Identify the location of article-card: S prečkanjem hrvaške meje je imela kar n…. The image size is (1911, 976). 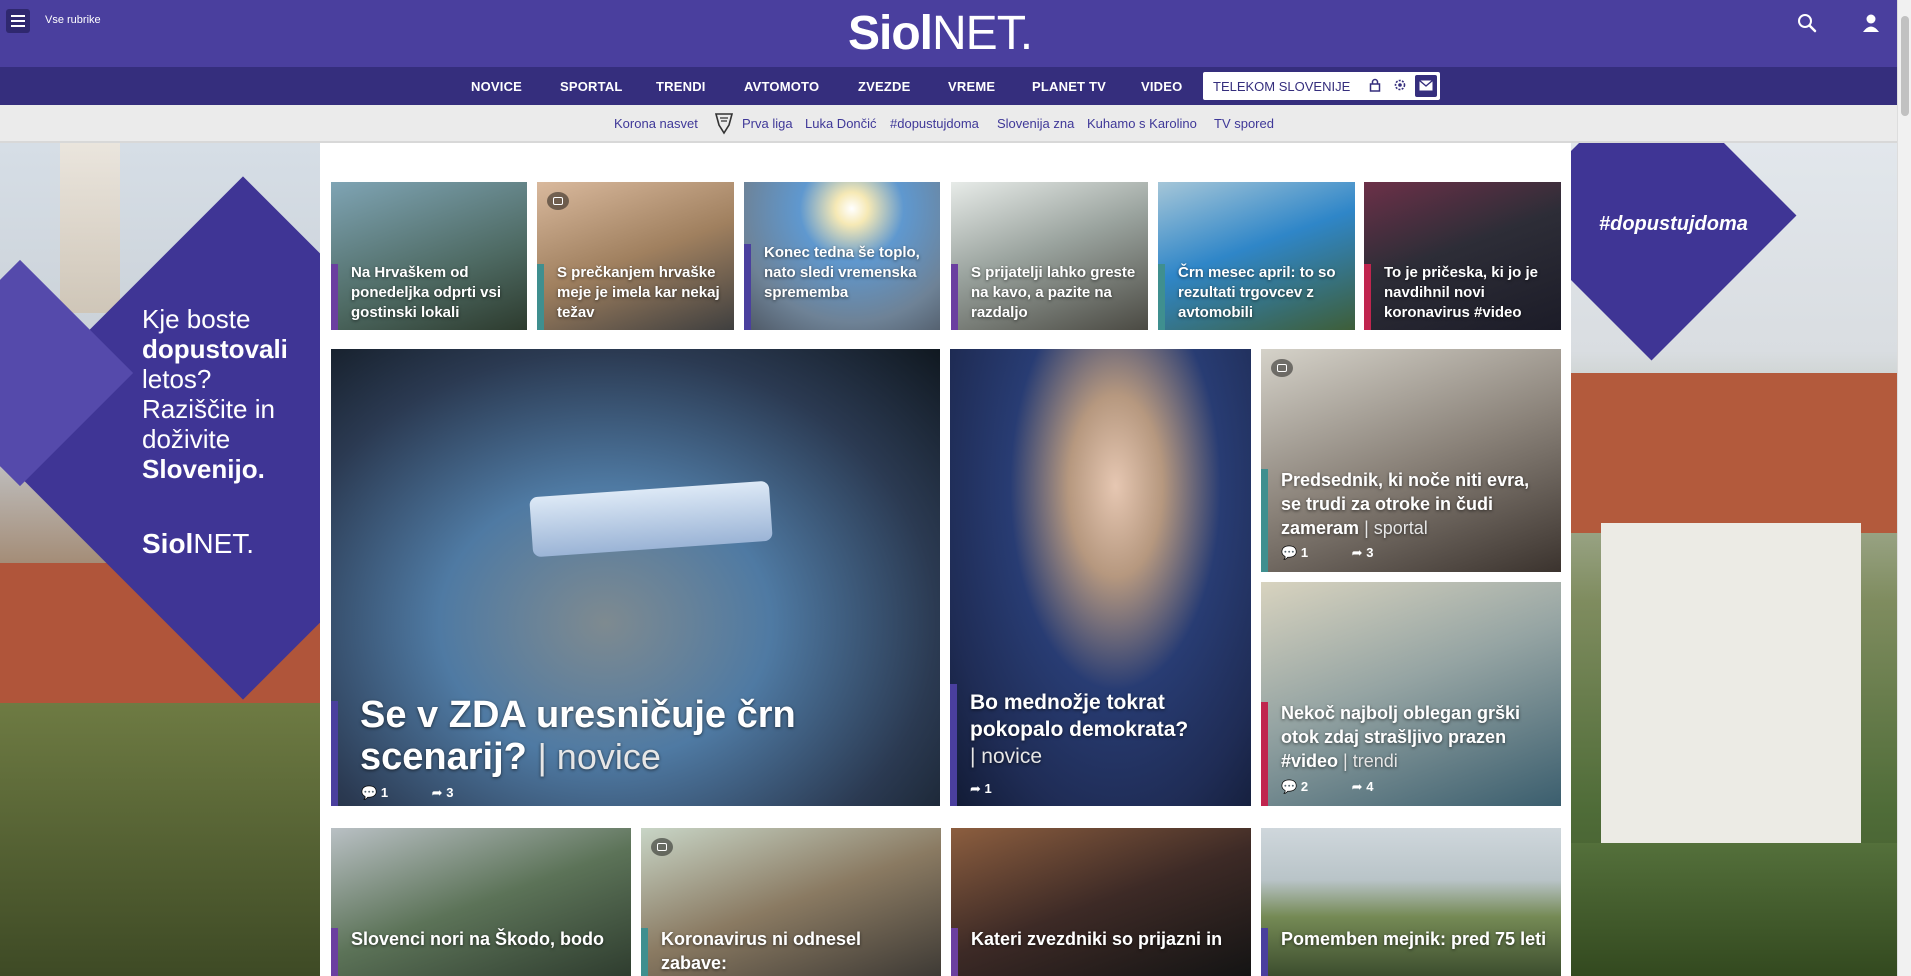
(635, 256).